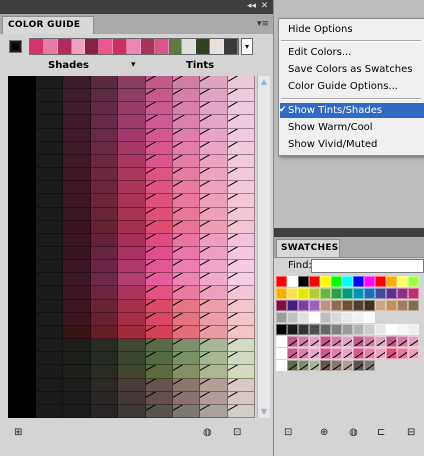 The width and height of the screenshot is (424, 456). What do you see at coordinates (381, 433) in the screenshot?
I see `new-color-group-icon: ⊏` at bounding box center [381, 433].